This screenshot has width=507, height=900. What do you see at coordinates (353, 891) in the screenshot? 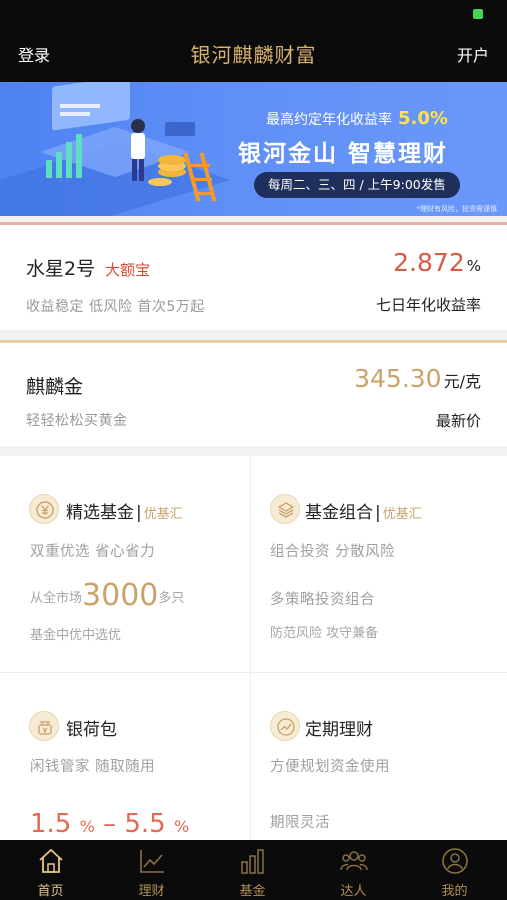
I see `tab-label: 达人` at bounding box center [353, 891].